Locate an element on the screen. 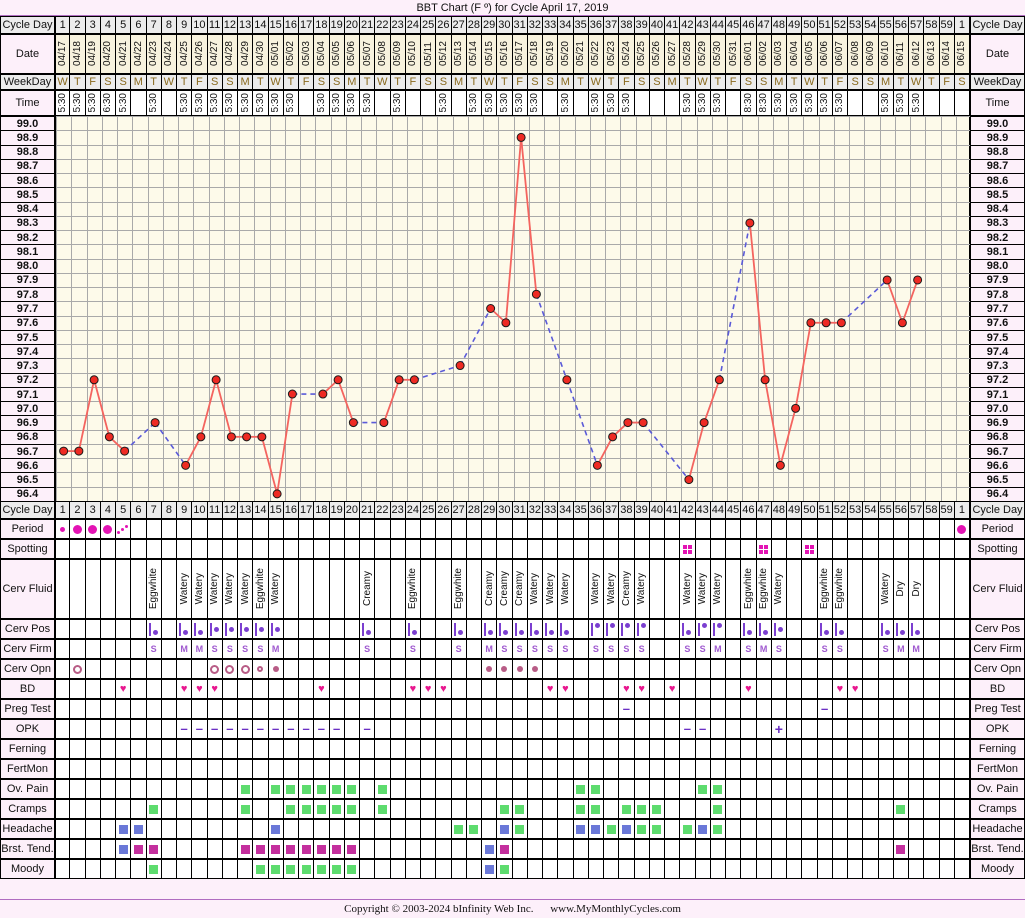 This screenshot has height=918, width=1025. cerv_fluid-cell-day-57: Dry is located at coordinates (917, 589).